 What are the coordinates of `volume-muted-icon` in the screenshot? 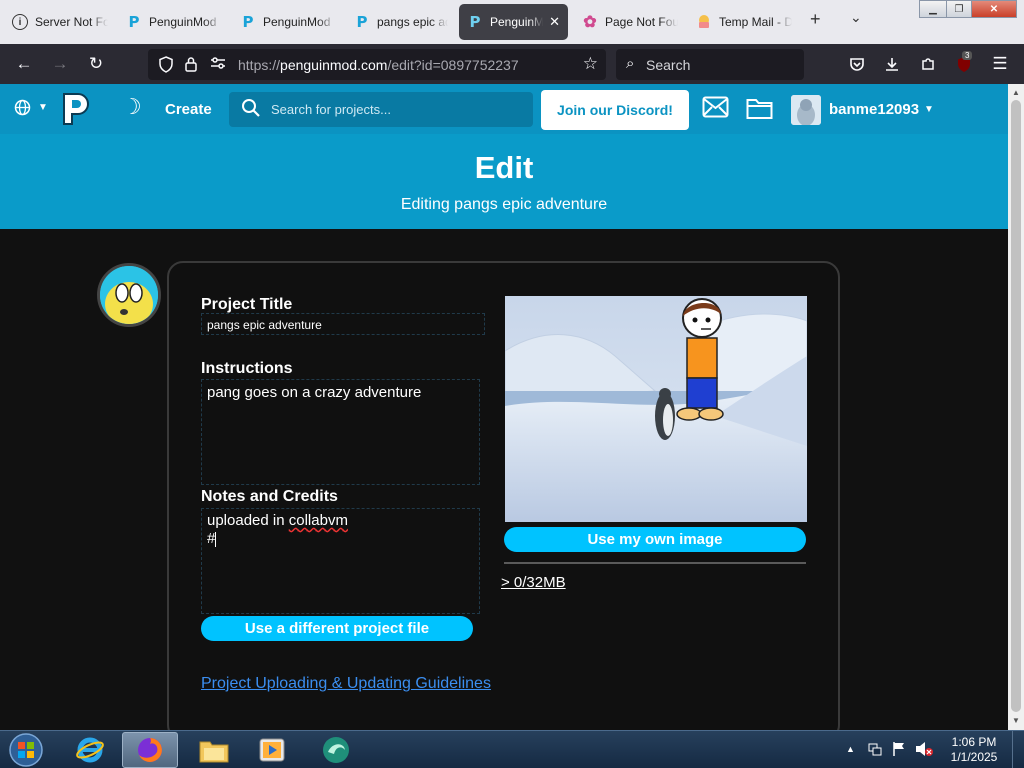 It's located at (924, 750).